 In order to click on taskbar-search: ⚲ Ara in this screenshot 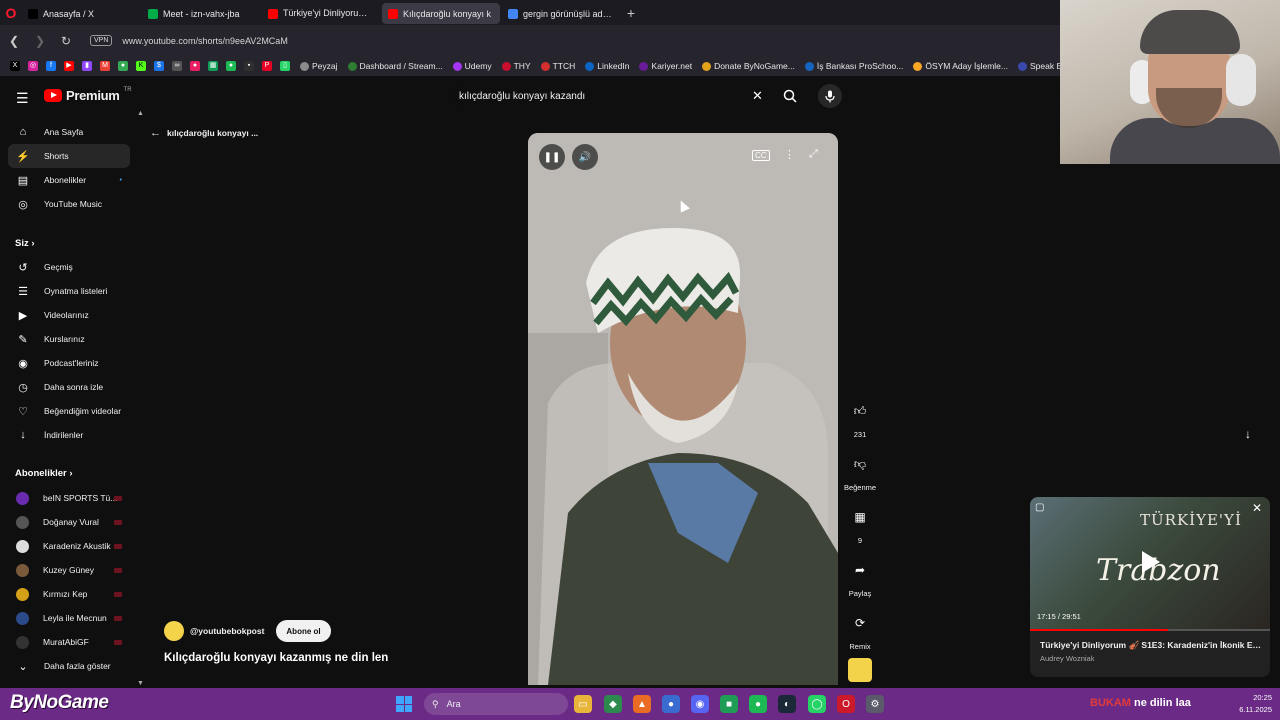, I will do `click(496, 704)`.